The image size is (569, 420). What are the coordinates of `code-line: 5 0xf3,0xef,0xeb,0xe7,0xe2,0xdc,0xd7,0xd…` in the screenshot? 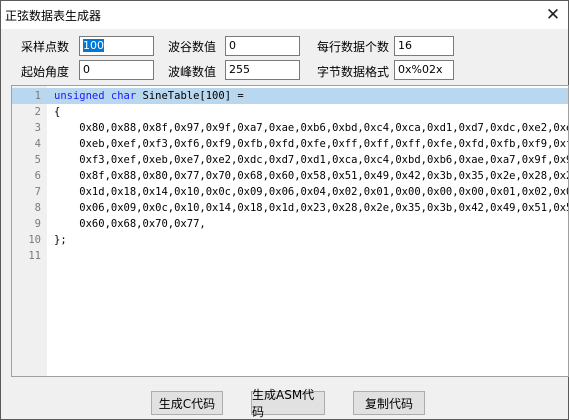 It's located at (290, 160).